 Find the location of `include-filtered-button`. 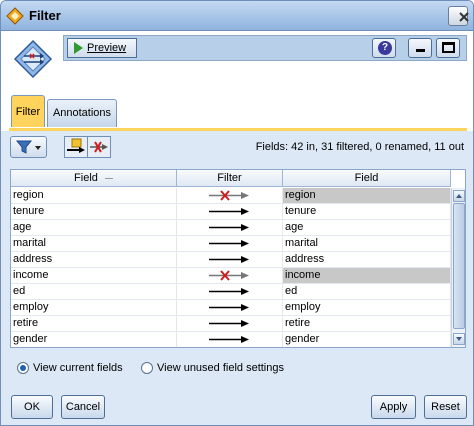

include-filtered-button is located at coordinates (99, 147).